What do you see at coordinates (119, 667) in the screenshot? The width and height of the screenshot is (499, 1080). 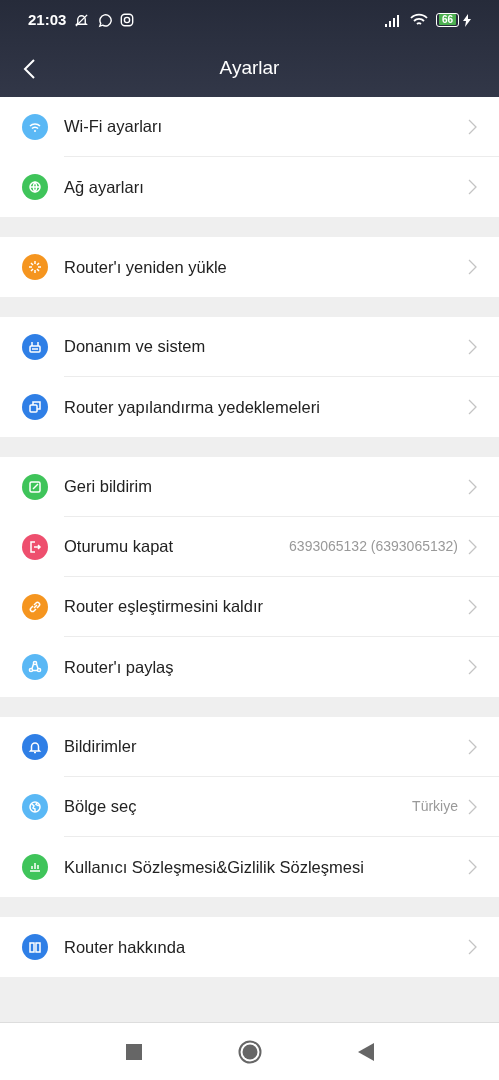 I see `row-label: Router'ı paylaş` at bounding box center [119, 667].